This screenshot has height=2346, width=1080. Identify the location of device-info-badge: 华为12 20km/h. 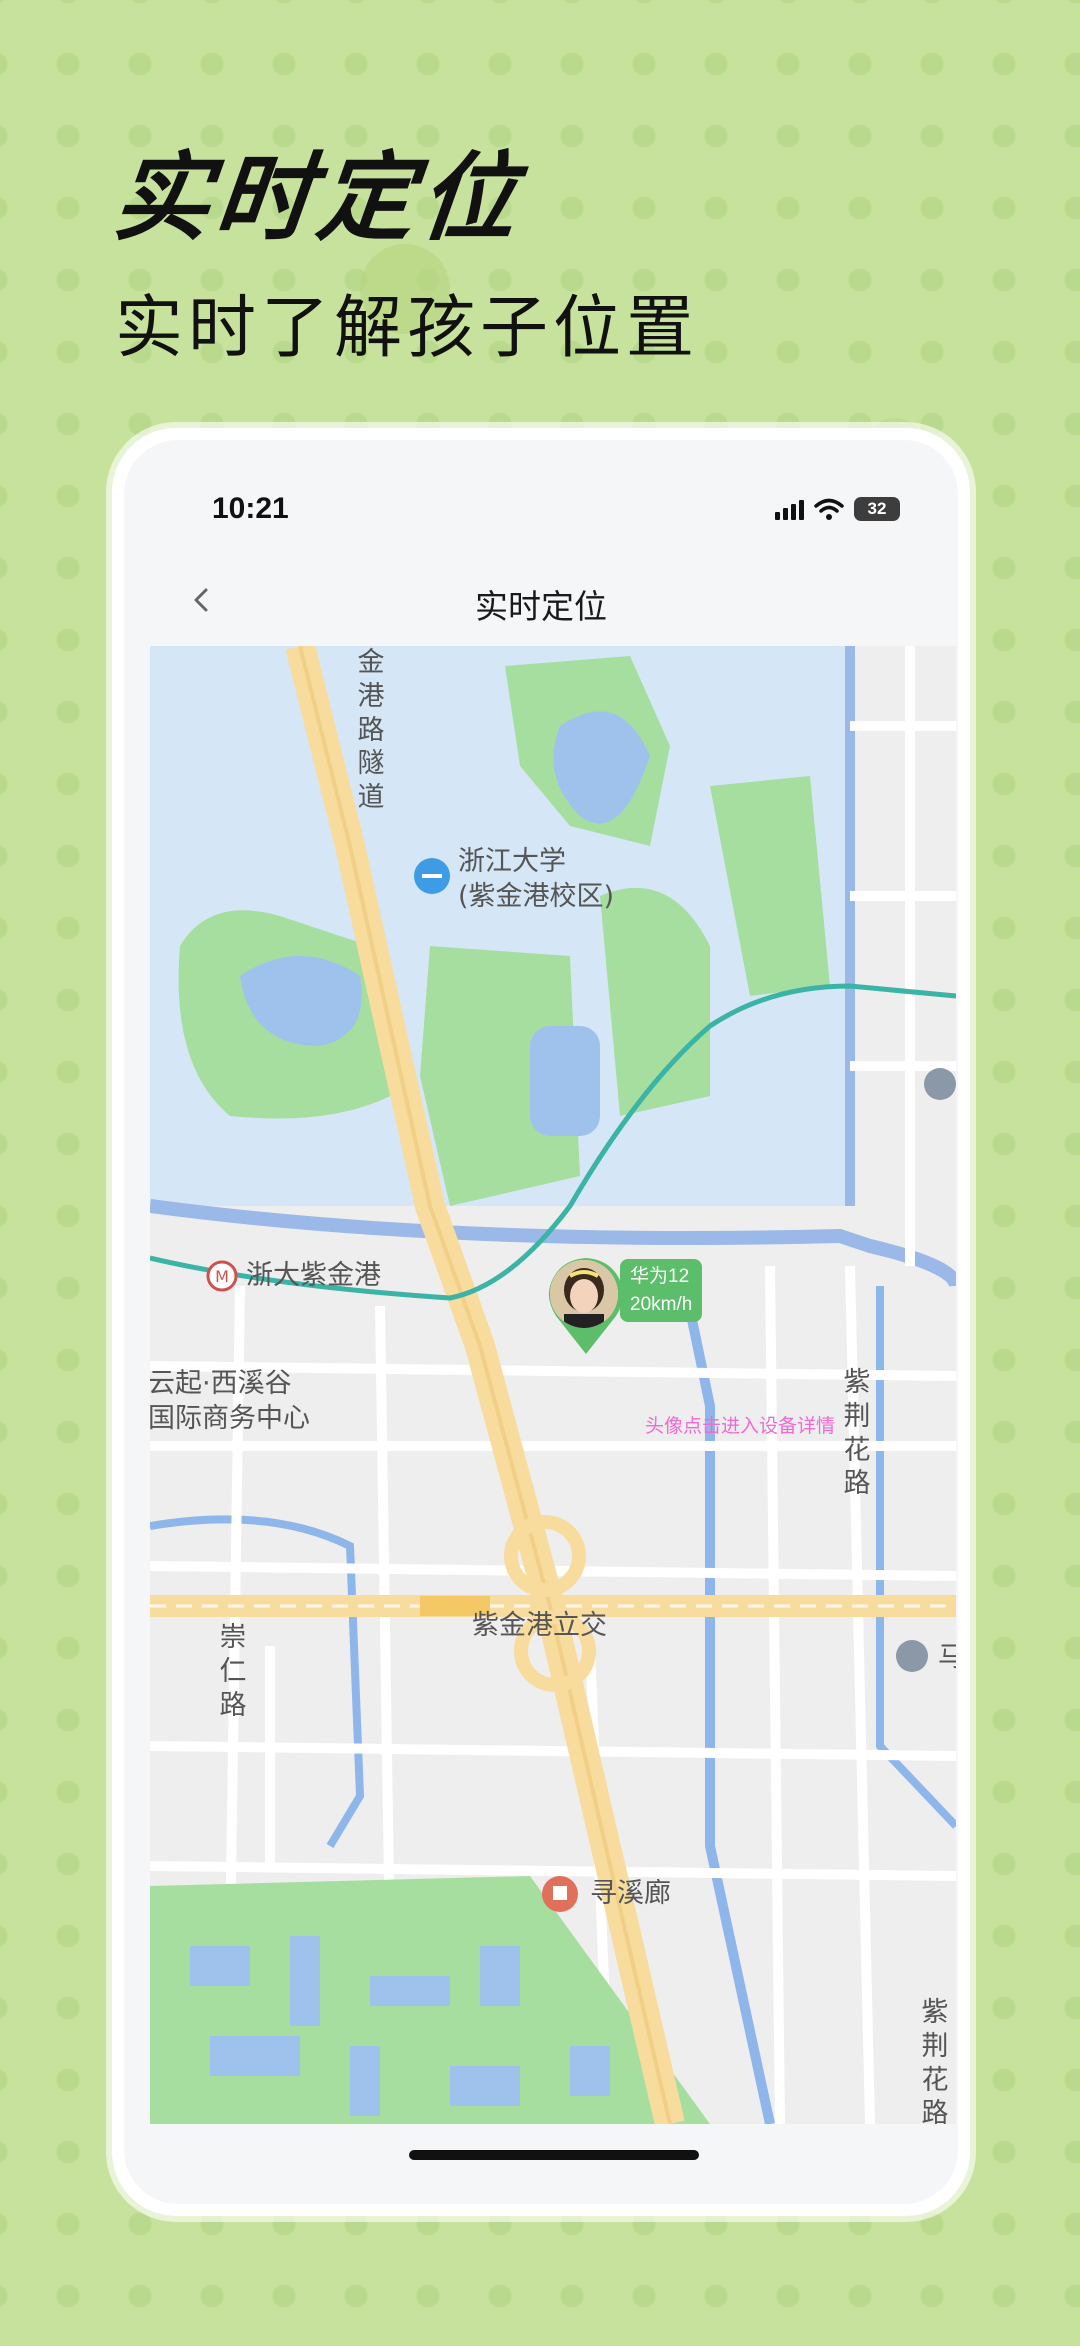
(661, 1291).